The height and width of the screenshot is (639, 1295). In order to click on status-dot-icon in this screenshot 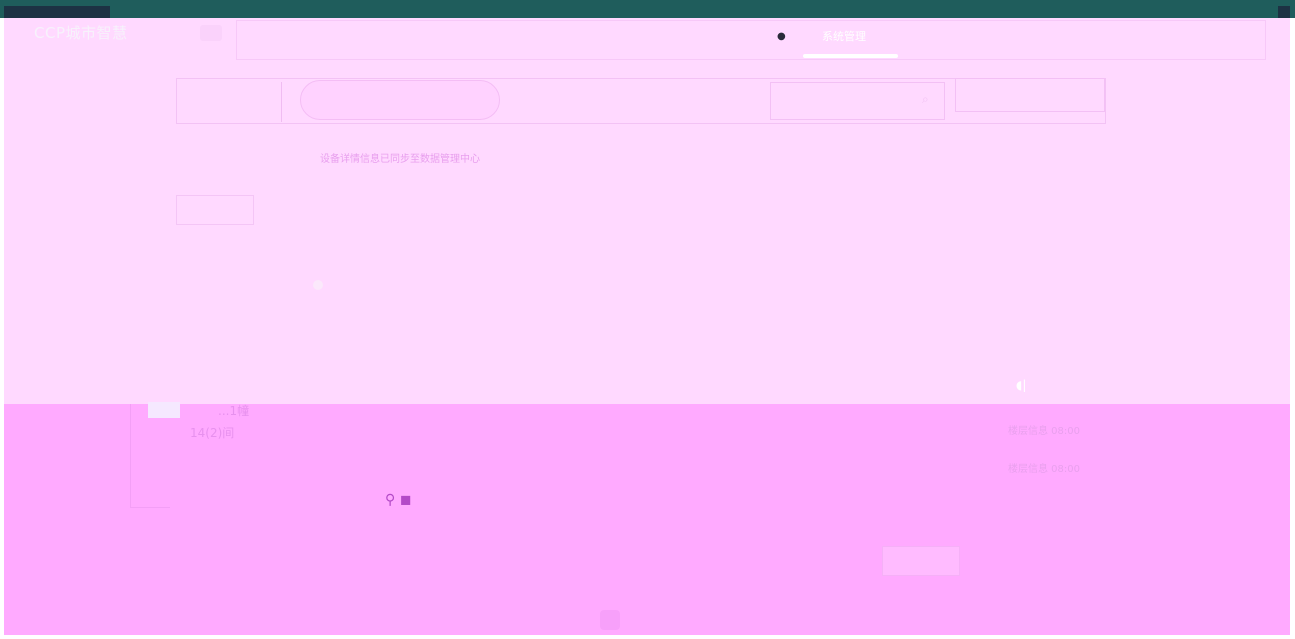, I will do `click(318, 285)`.